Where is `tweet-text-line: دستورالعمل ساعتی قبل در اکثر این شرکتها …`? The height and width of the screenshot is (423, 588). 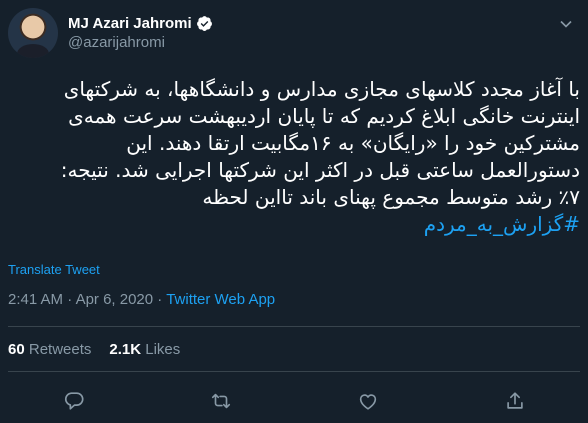
tweet-text-line: دستورالعمل ساعتی قبل در اکثر این شرکتها … is located at coordinates (320, 170).